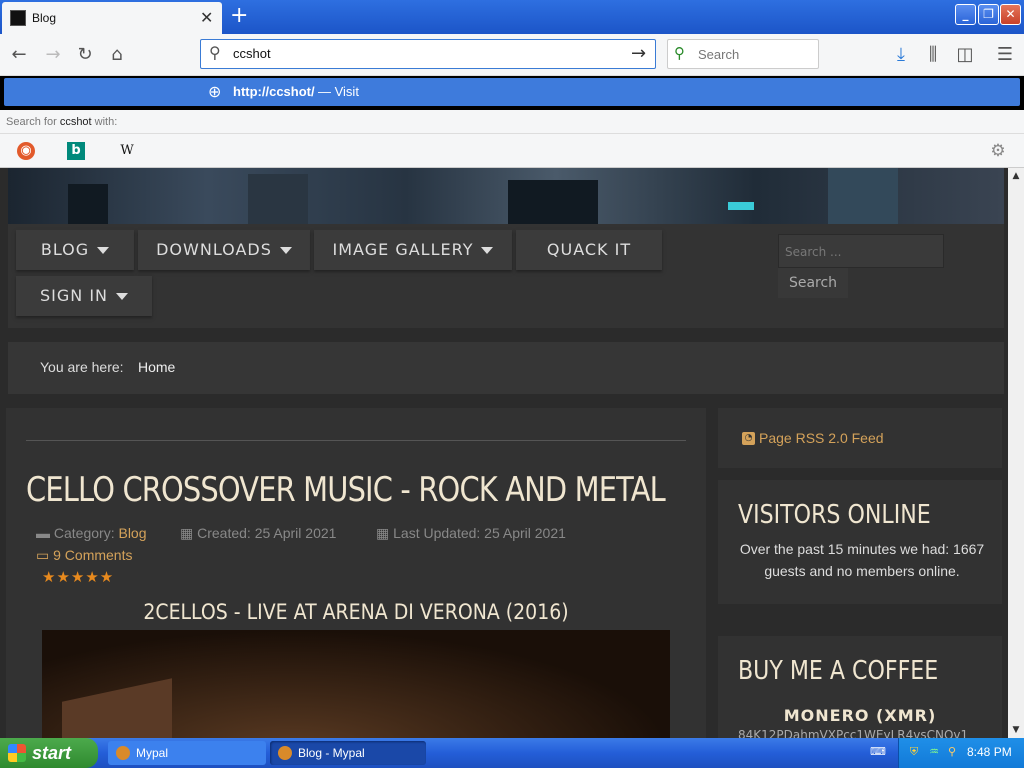  I want to click on menu-label: SIGN IN, so click(73, 295).